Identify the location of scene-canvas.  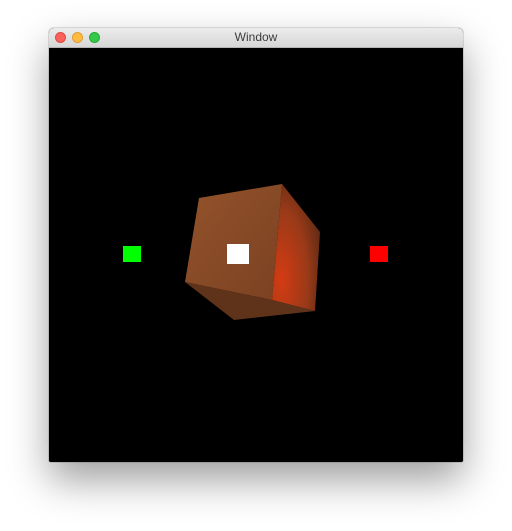
(255, 252).